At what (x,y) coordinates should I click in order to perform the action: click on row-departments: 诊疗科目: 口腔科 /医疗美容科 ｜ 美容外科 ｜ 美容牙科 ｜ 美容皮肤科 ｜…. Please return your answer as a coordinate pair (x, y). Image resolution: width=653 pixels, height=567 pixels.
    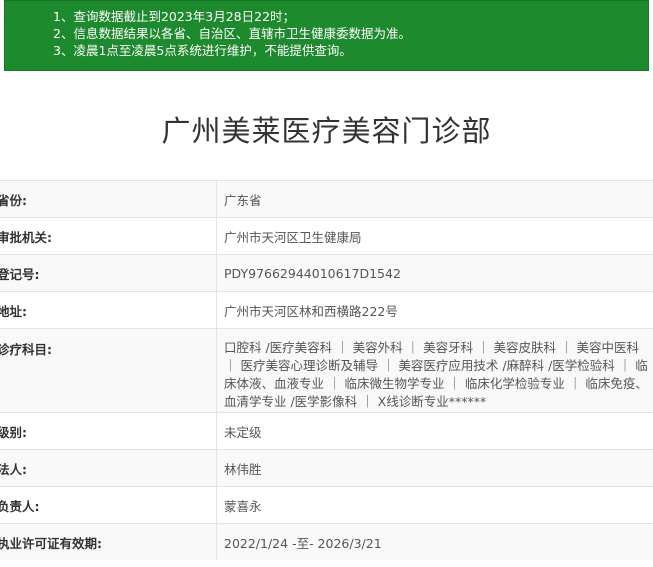
    Looking at the image, I should click on (326, 370).